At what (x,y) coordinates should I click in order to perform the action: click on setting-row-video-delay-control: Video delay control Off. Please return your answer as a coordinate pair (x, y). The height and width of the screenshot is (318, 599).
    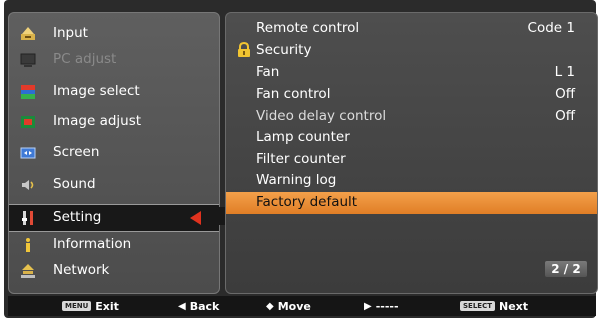
    Looking at the image, I should click on (411, 116).